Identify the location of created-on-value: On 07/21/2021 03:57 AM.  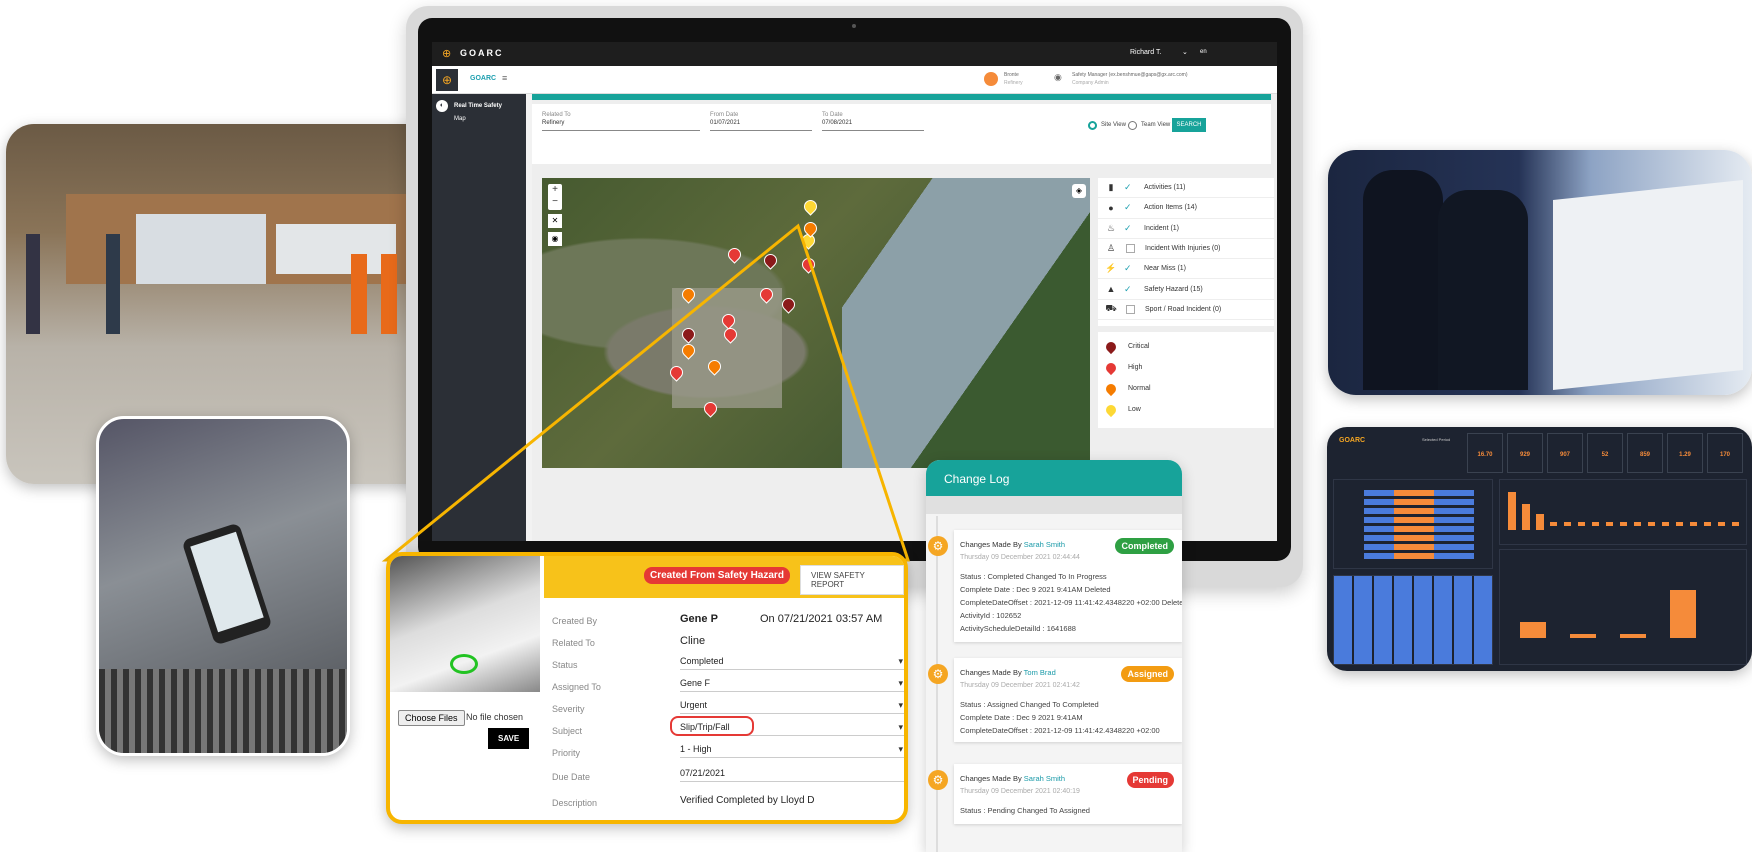
(821, 619).